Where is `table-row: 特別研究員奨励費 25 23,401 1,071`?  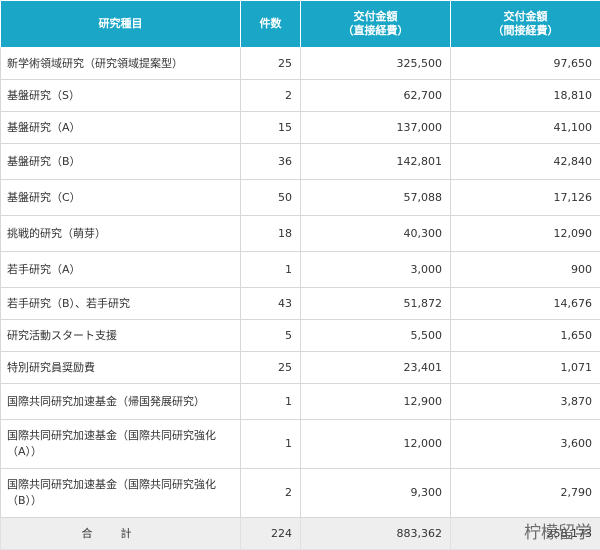
table-row: 特別研究員奨励費 25 23,401 1,071 is located at coordinates (300, 368).